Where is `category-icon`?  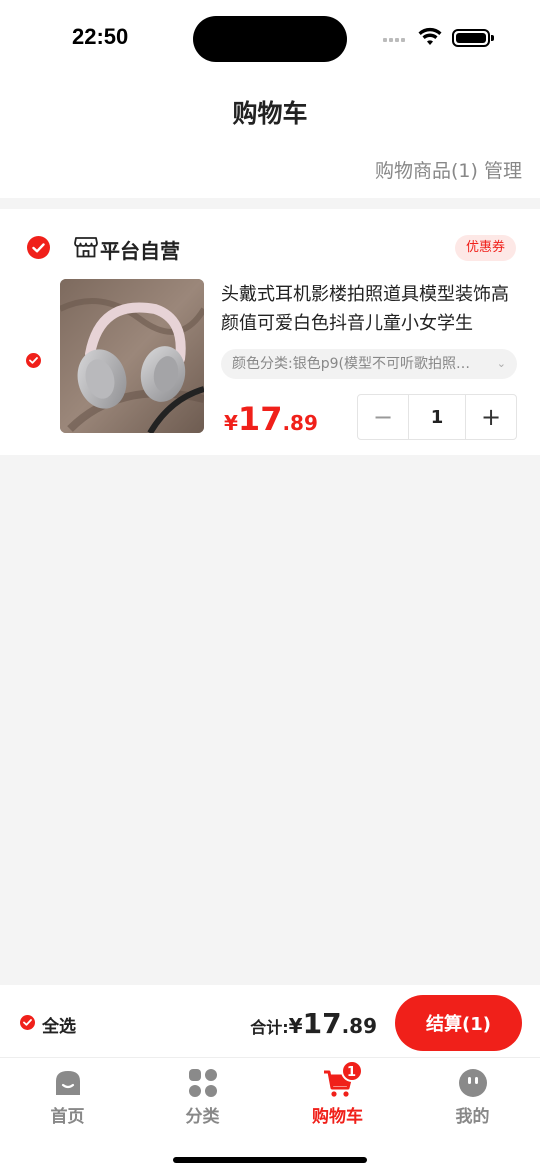
category-icon is located at coordinates (203, 1083).